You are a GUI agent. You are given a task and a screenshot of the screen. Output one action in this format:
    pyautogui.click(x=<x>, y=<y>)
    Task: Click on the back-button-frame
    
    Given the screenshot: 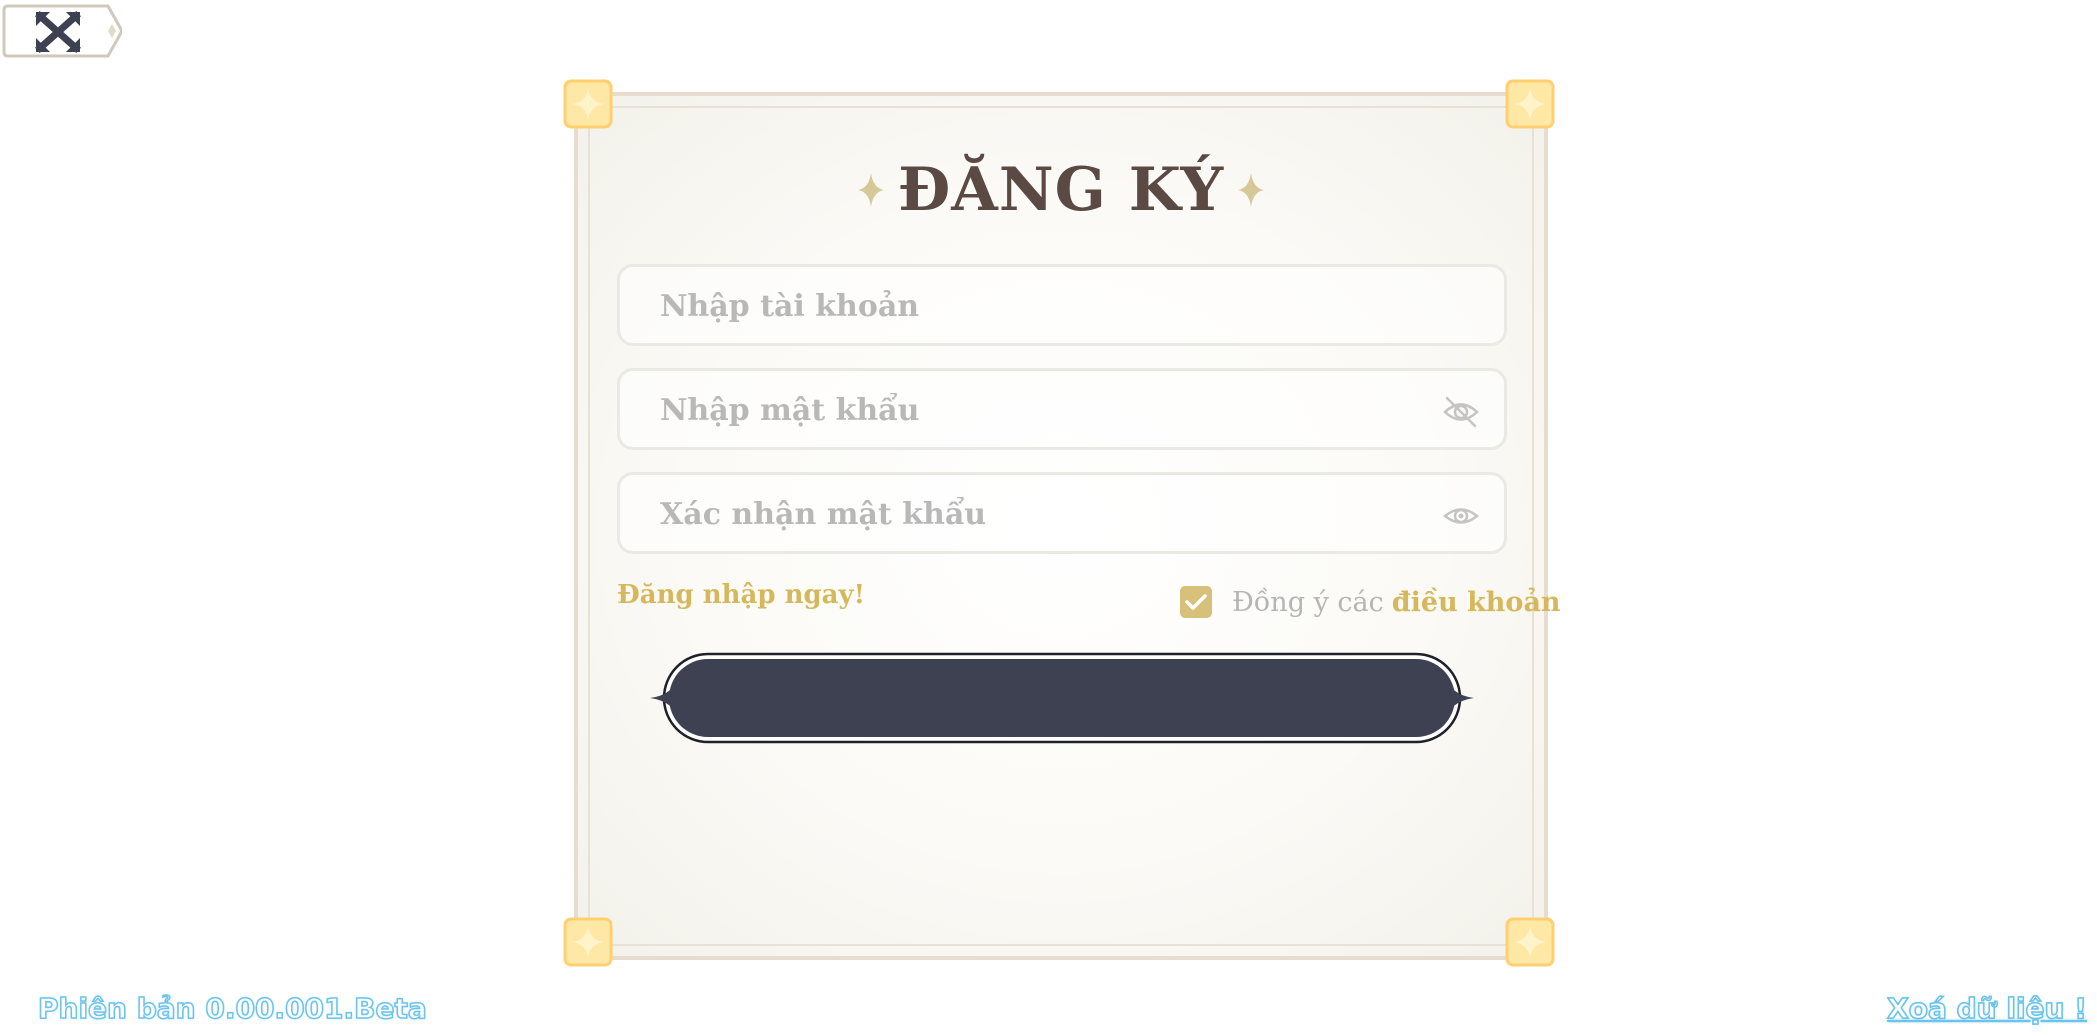 What is the action you would take?
    pyautogui.click(x=62, y=31)
    